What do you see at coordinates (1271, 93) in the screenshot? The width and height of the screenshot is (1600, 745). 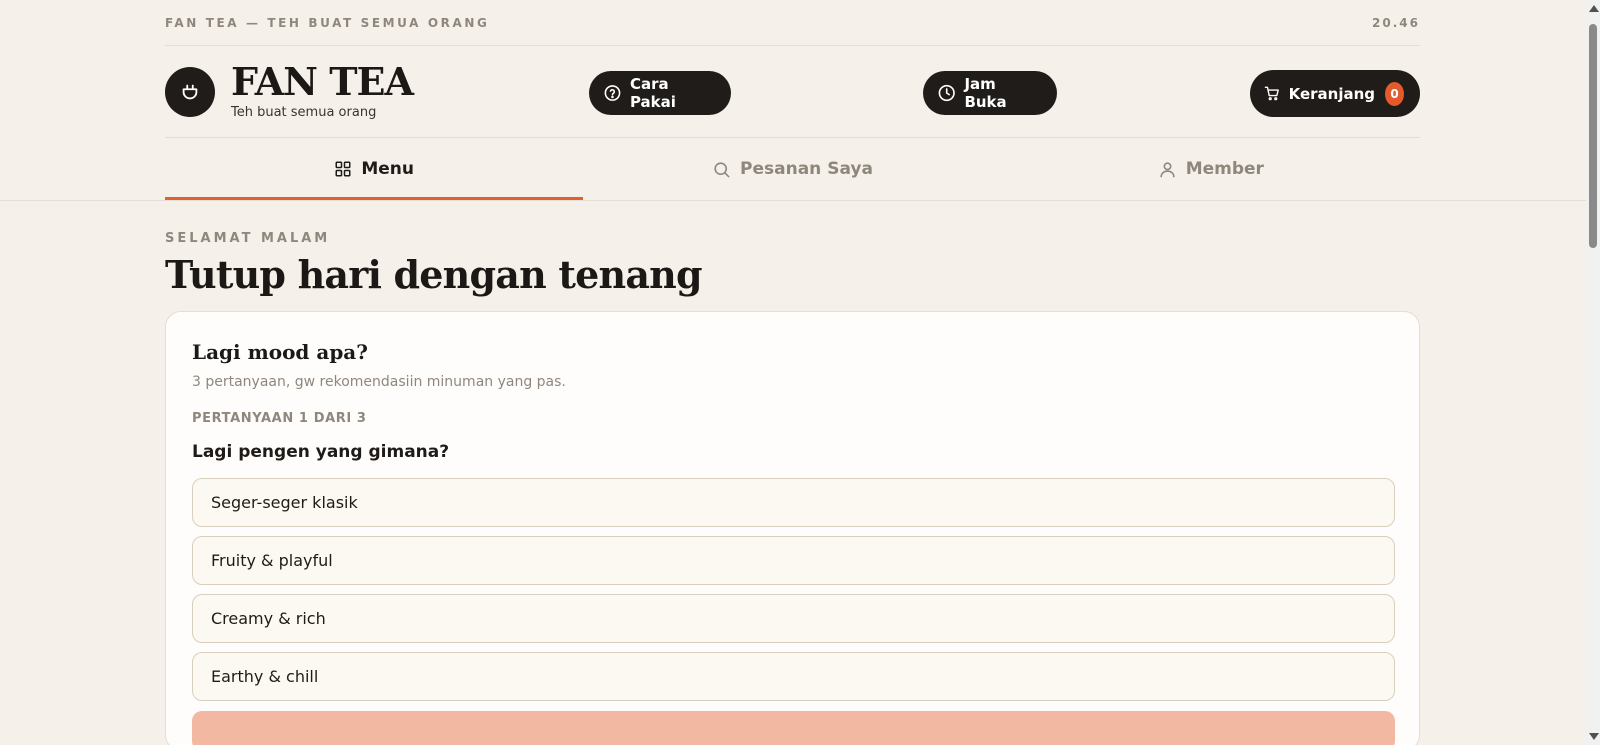 I see `cart-icon` at bounding box center [1271, 93].